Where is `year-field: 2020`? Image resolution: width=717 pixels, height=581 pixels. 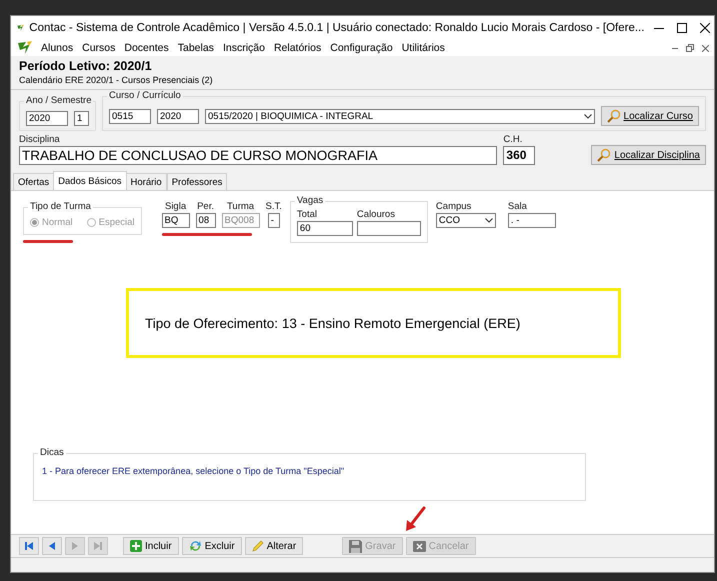 year-field: 2020 is located at coordinates (47, 118).